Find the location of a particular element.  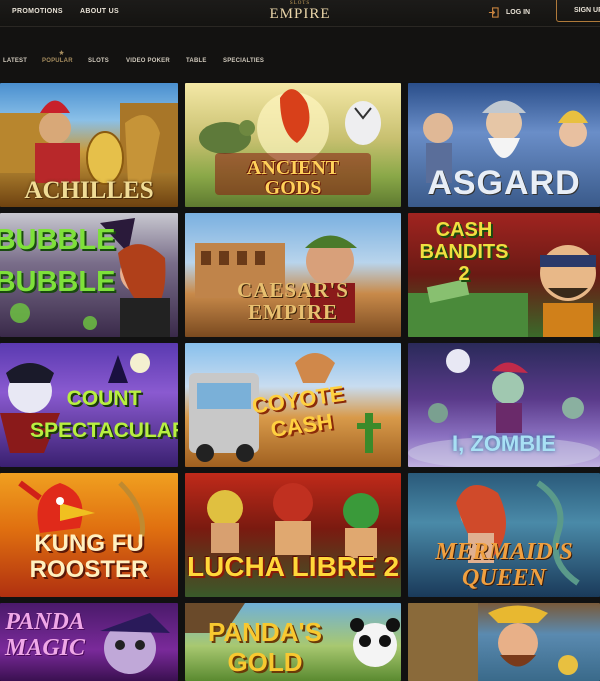

game-tile: BUBBLE BUBBLE is located at coordinates (89, 275).